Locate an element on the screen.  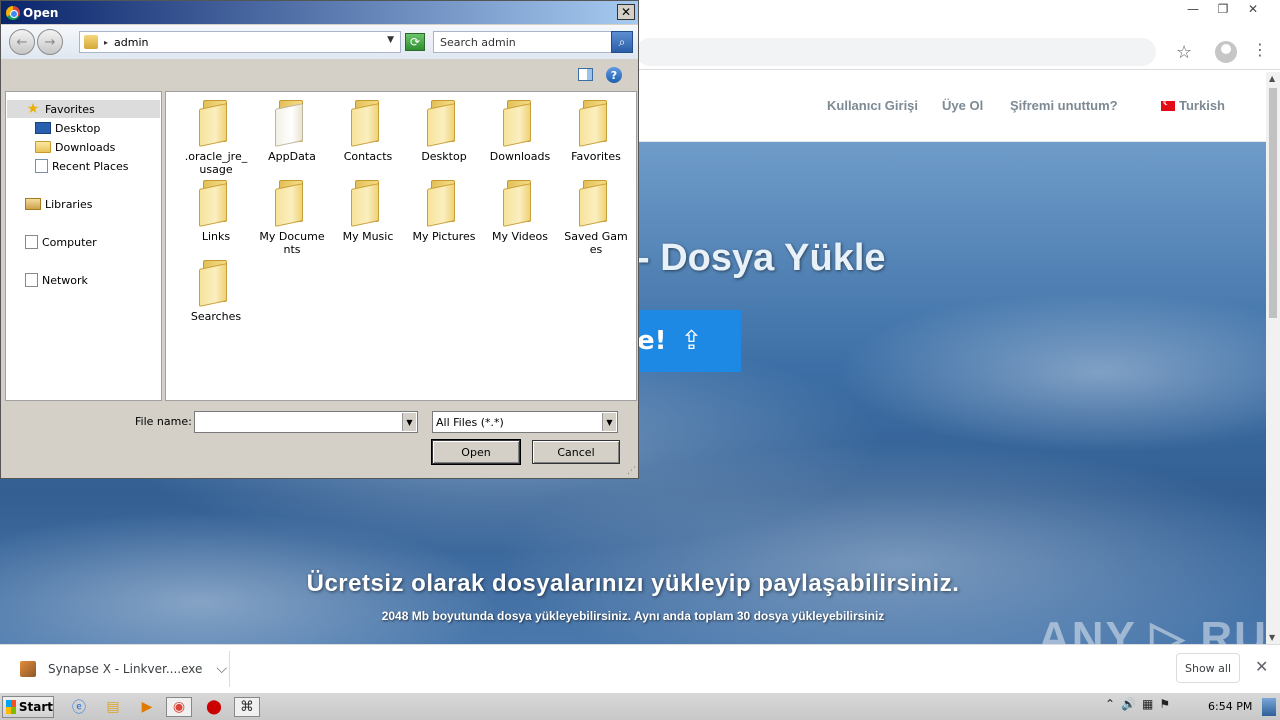
resize-grip-icon: ⋰ is located at coordinates (631, 471).